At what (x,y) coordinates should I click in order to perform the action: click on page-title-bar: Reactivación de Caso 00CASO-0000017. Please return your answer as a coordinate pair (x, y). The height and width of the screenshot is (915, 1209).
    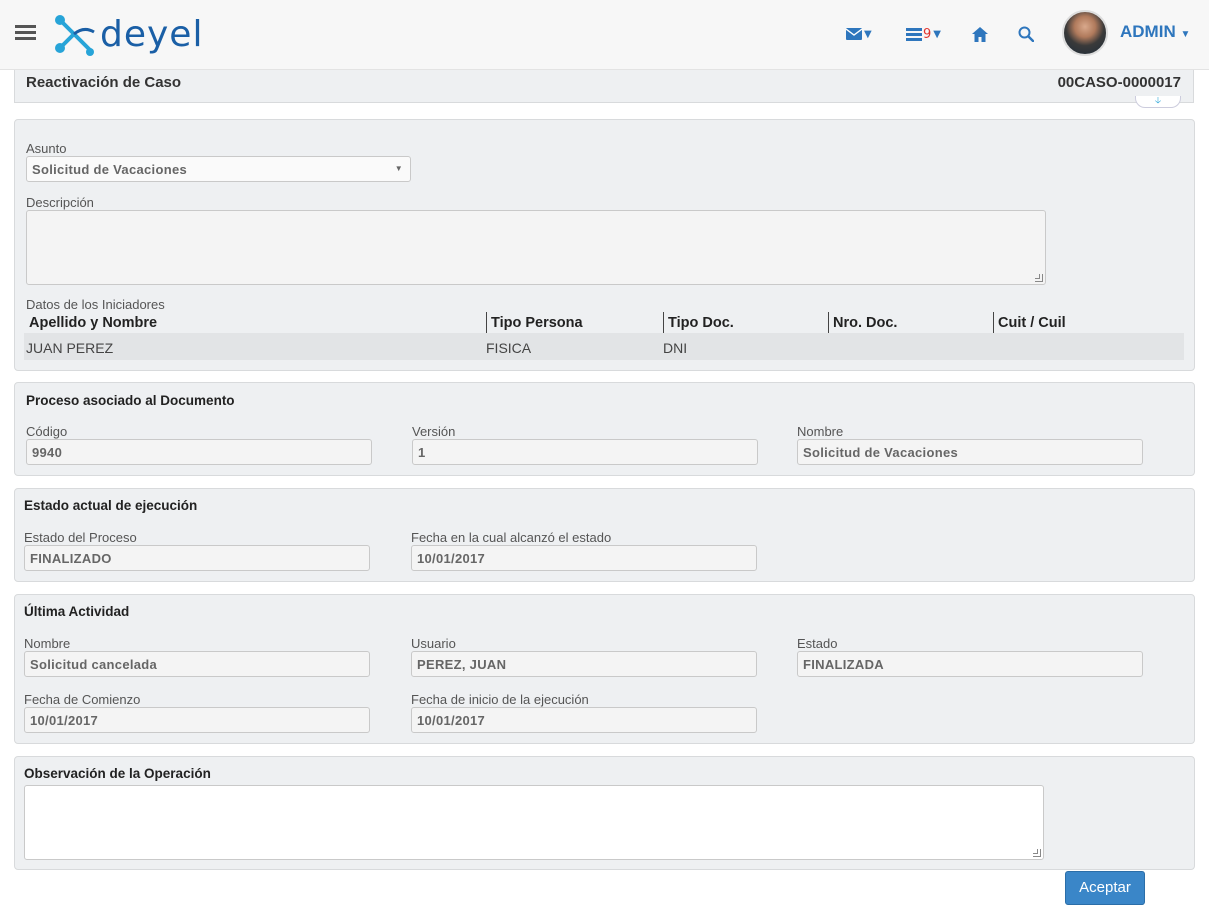
    Looking at the image, I should click on (604, 86).